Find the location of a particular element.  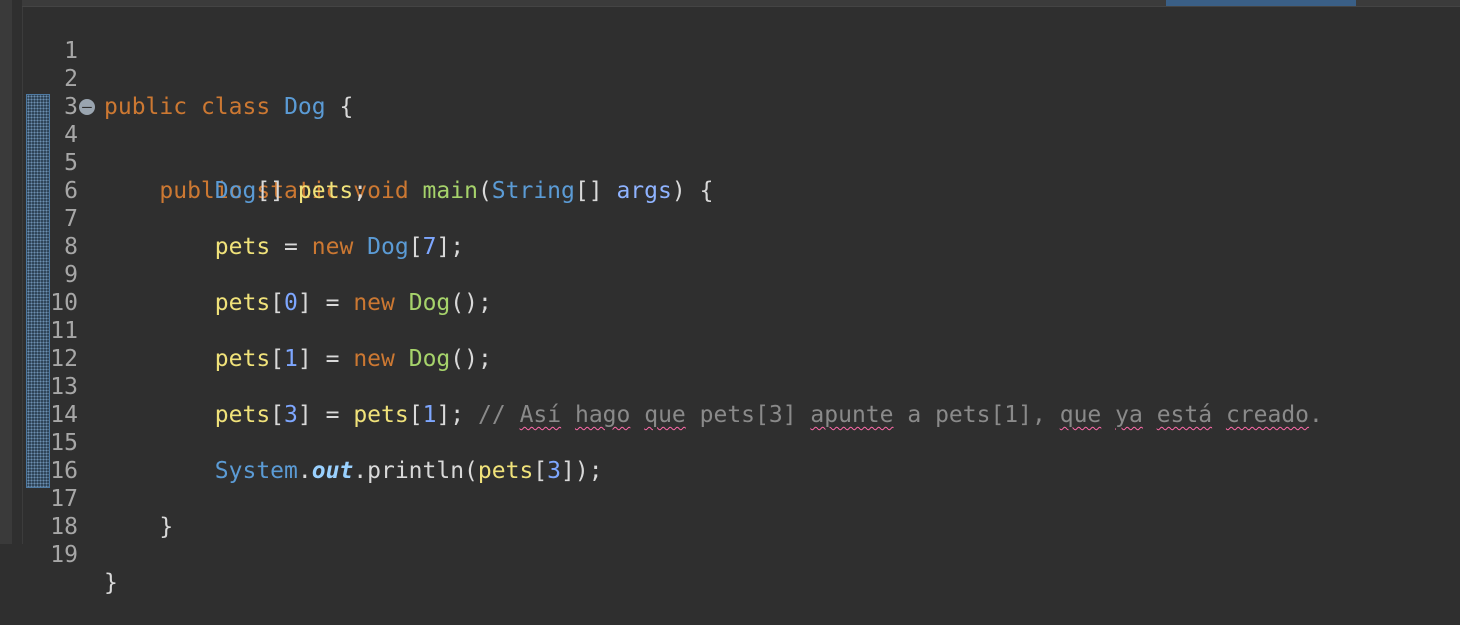

code-line: 5 Dog[] pets; is located at coordinates (741, 162).